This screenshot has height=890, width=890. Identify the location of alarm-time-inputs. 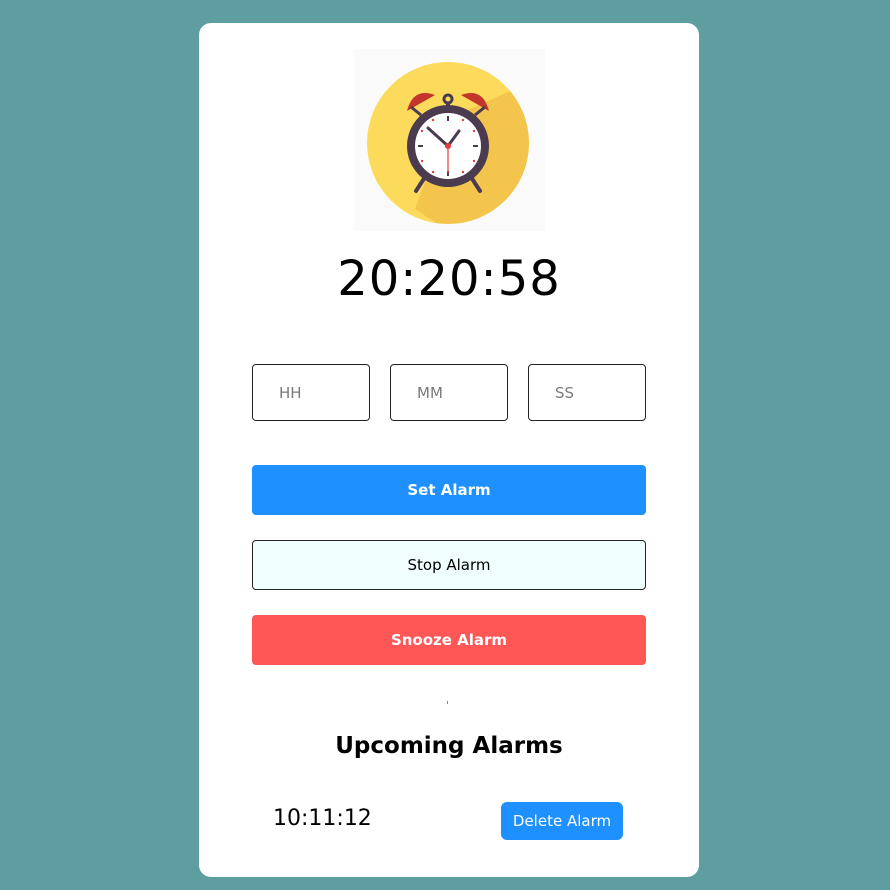
(449, 392).